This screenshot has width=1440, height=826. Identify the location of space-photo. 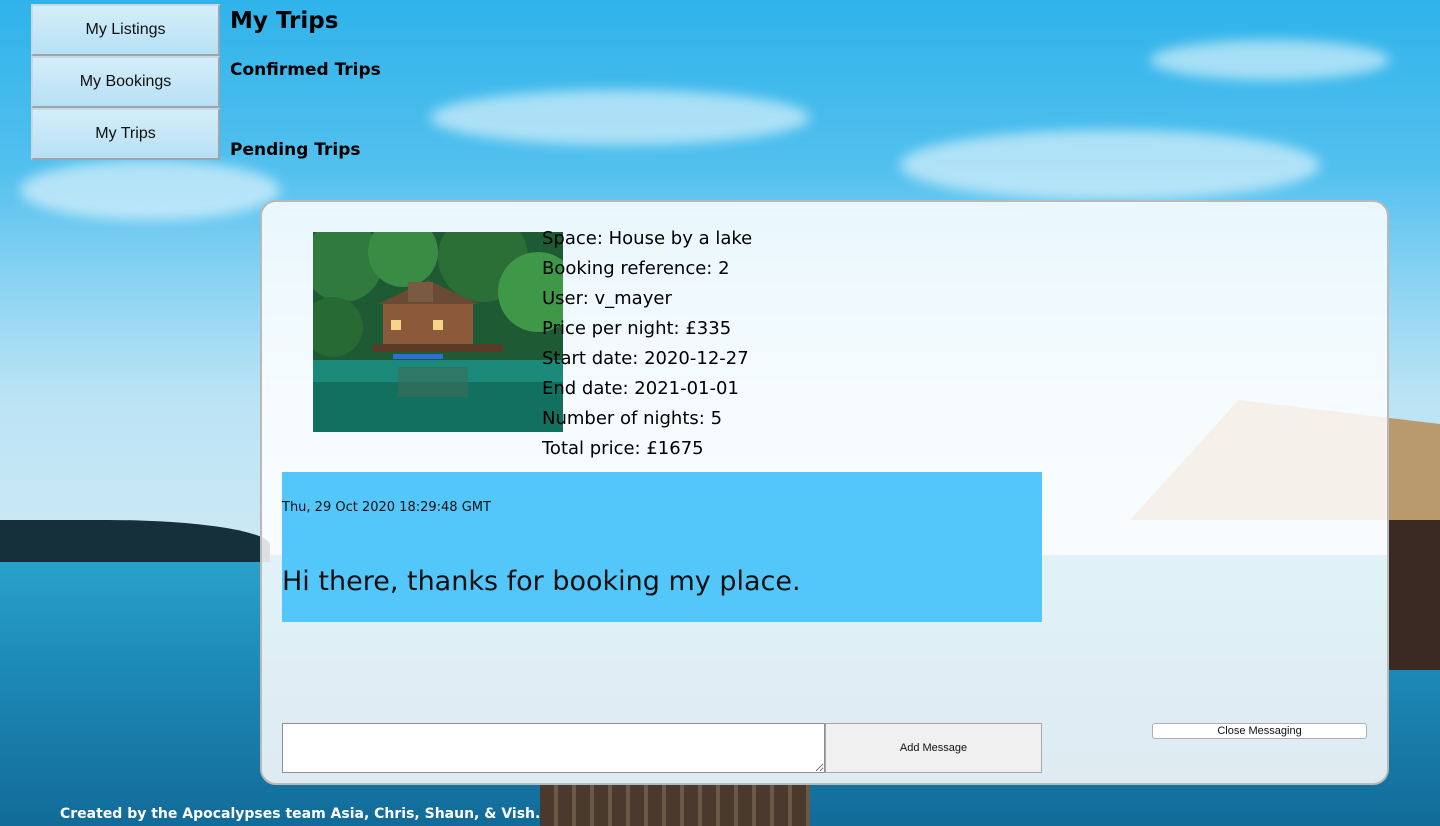
(438, 332).